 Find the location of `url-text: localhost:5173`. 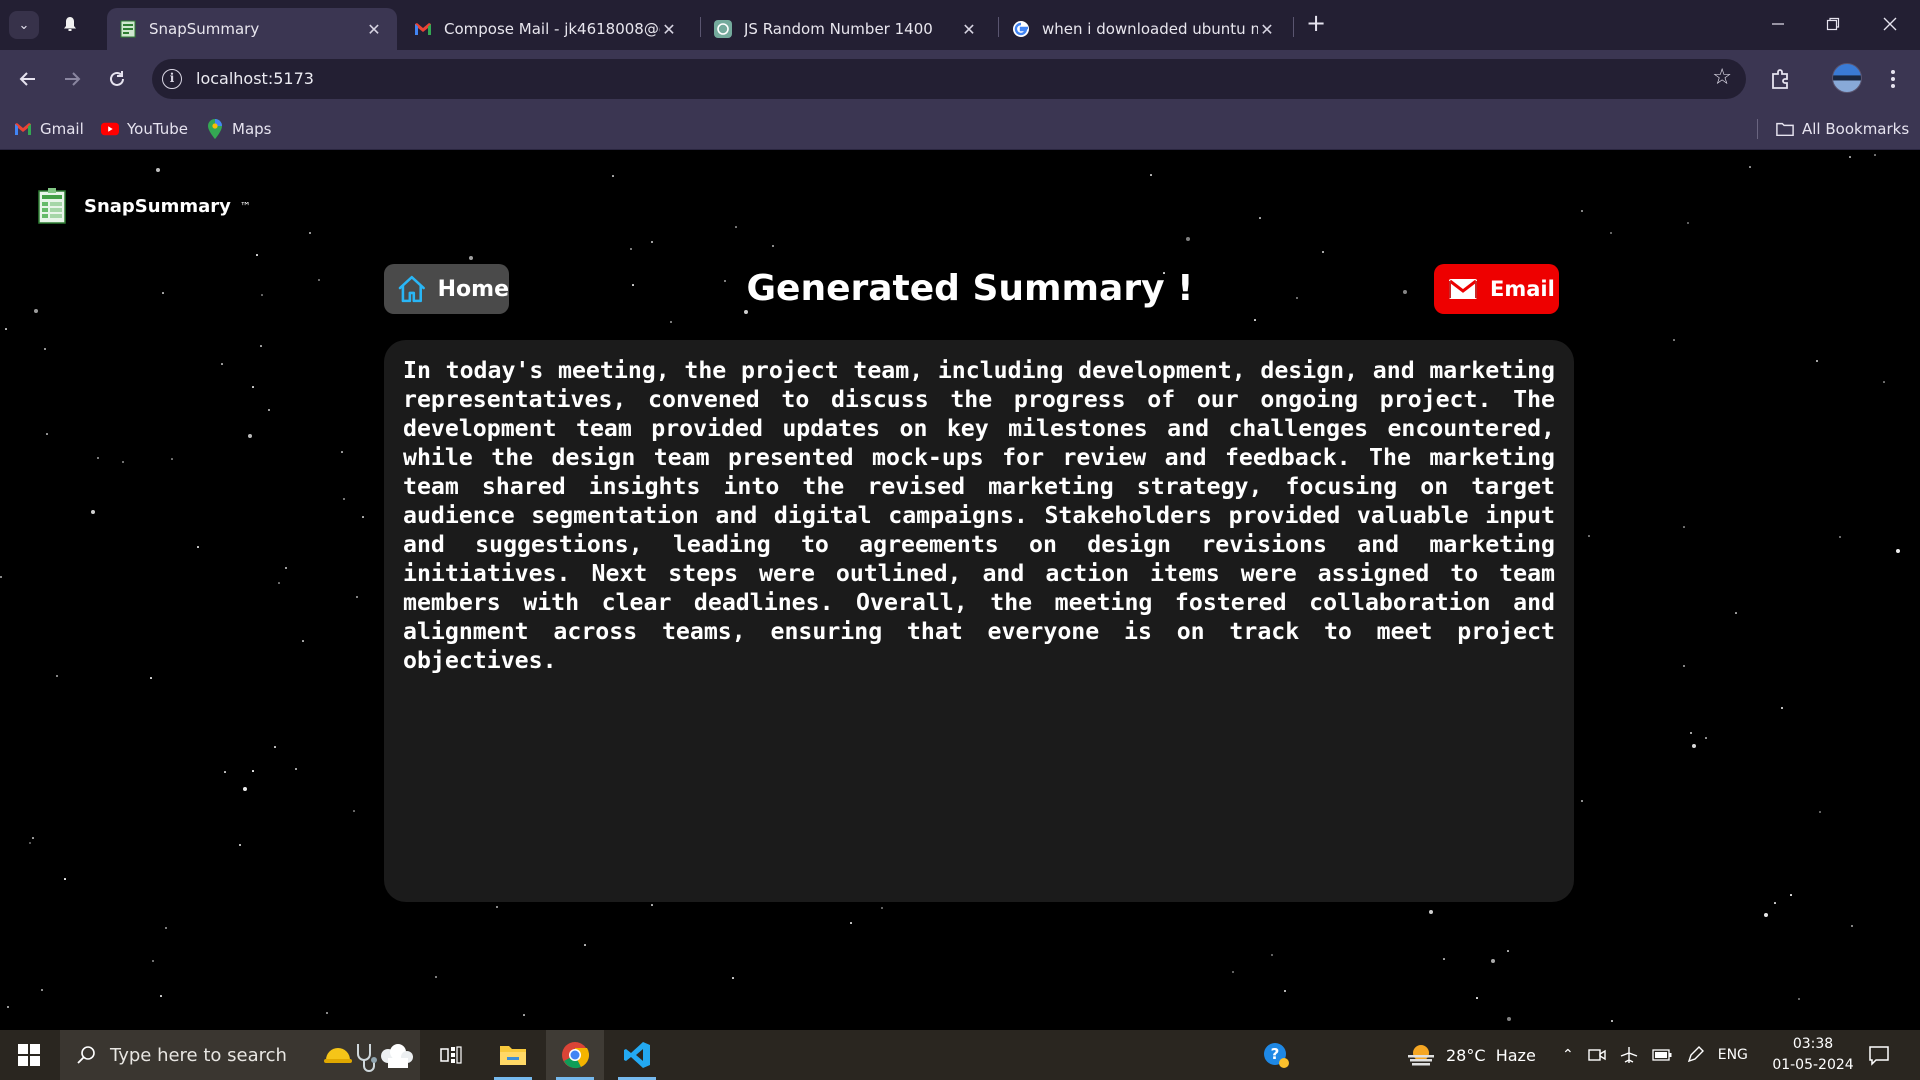

url-text: localhost:5173 is located at coordinates (255, 78).